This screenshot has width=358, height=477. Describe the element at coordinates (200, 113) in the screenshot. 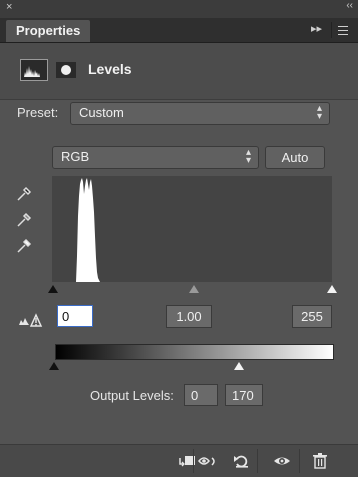

I see `preset-select: Custom ▴ ▾` at that location.